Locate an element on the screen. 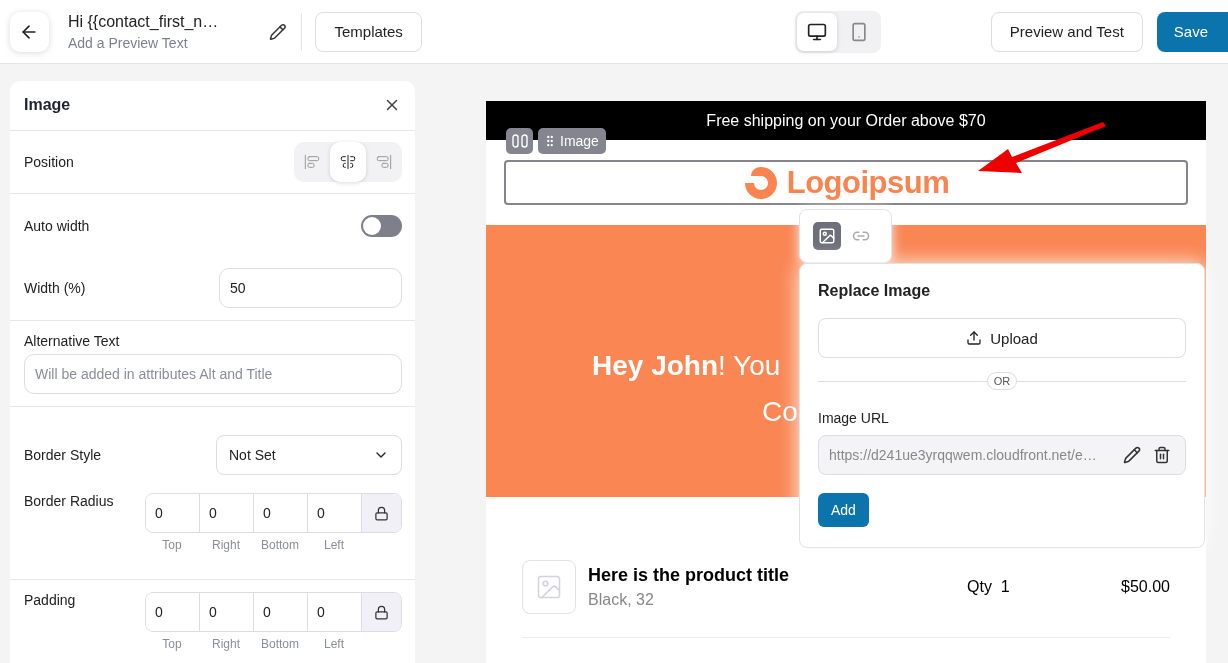 The width and height of the screenshot is (1228, 663). field-label: Border Style is located at coordinates (63, 455).